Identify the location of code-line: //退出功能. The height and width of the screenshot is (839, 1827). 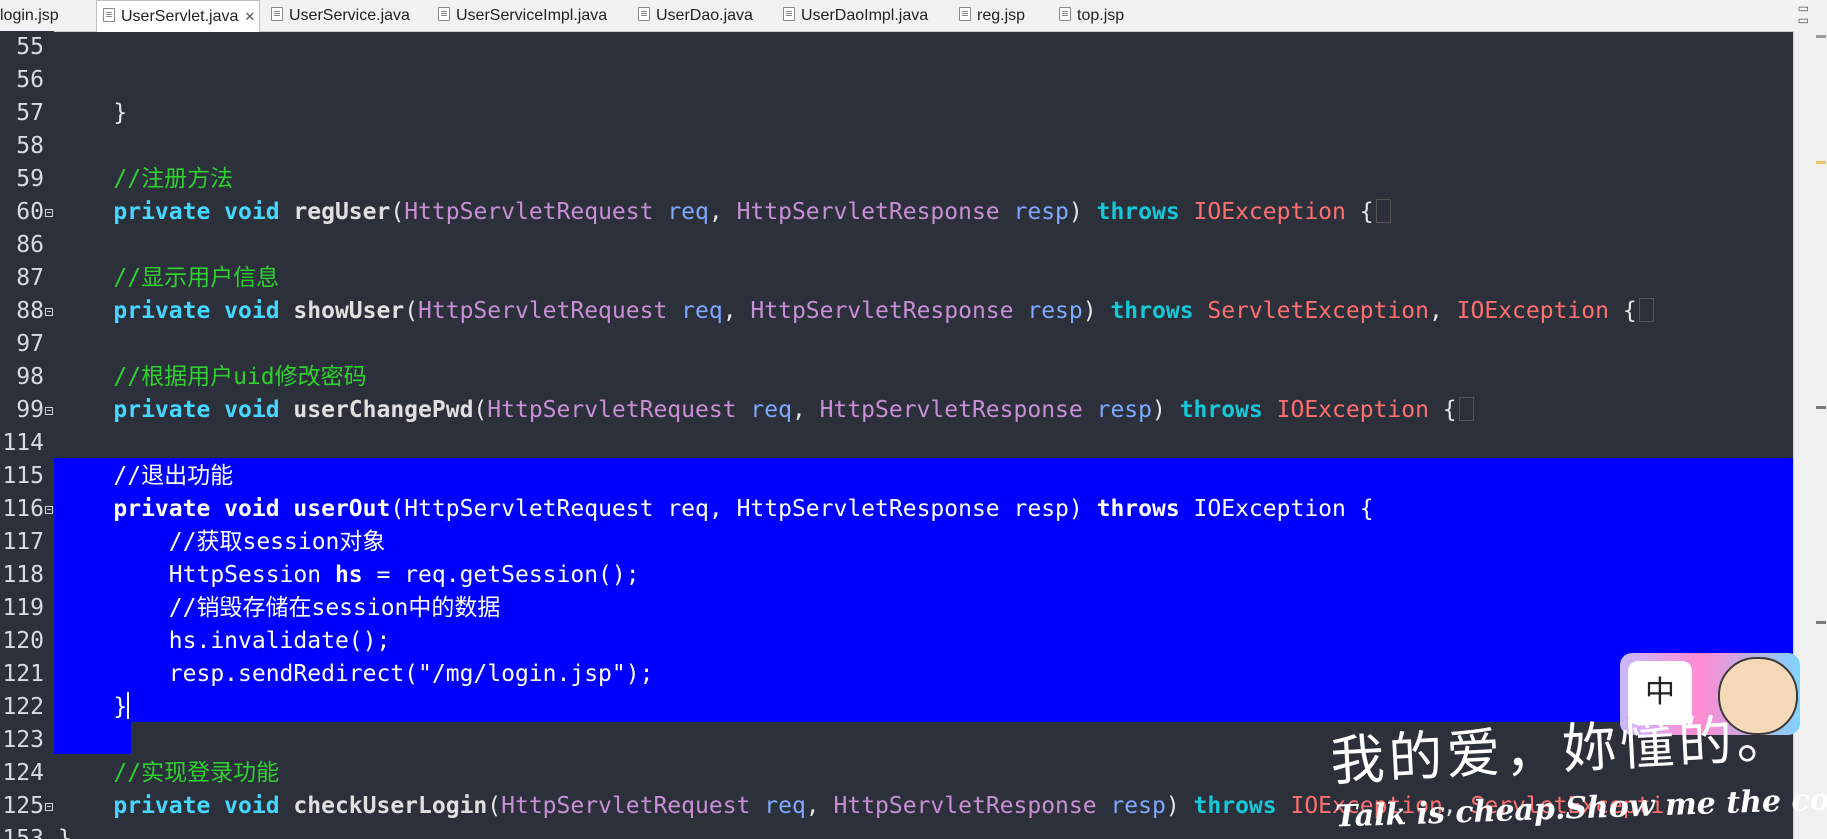
(145, 476).